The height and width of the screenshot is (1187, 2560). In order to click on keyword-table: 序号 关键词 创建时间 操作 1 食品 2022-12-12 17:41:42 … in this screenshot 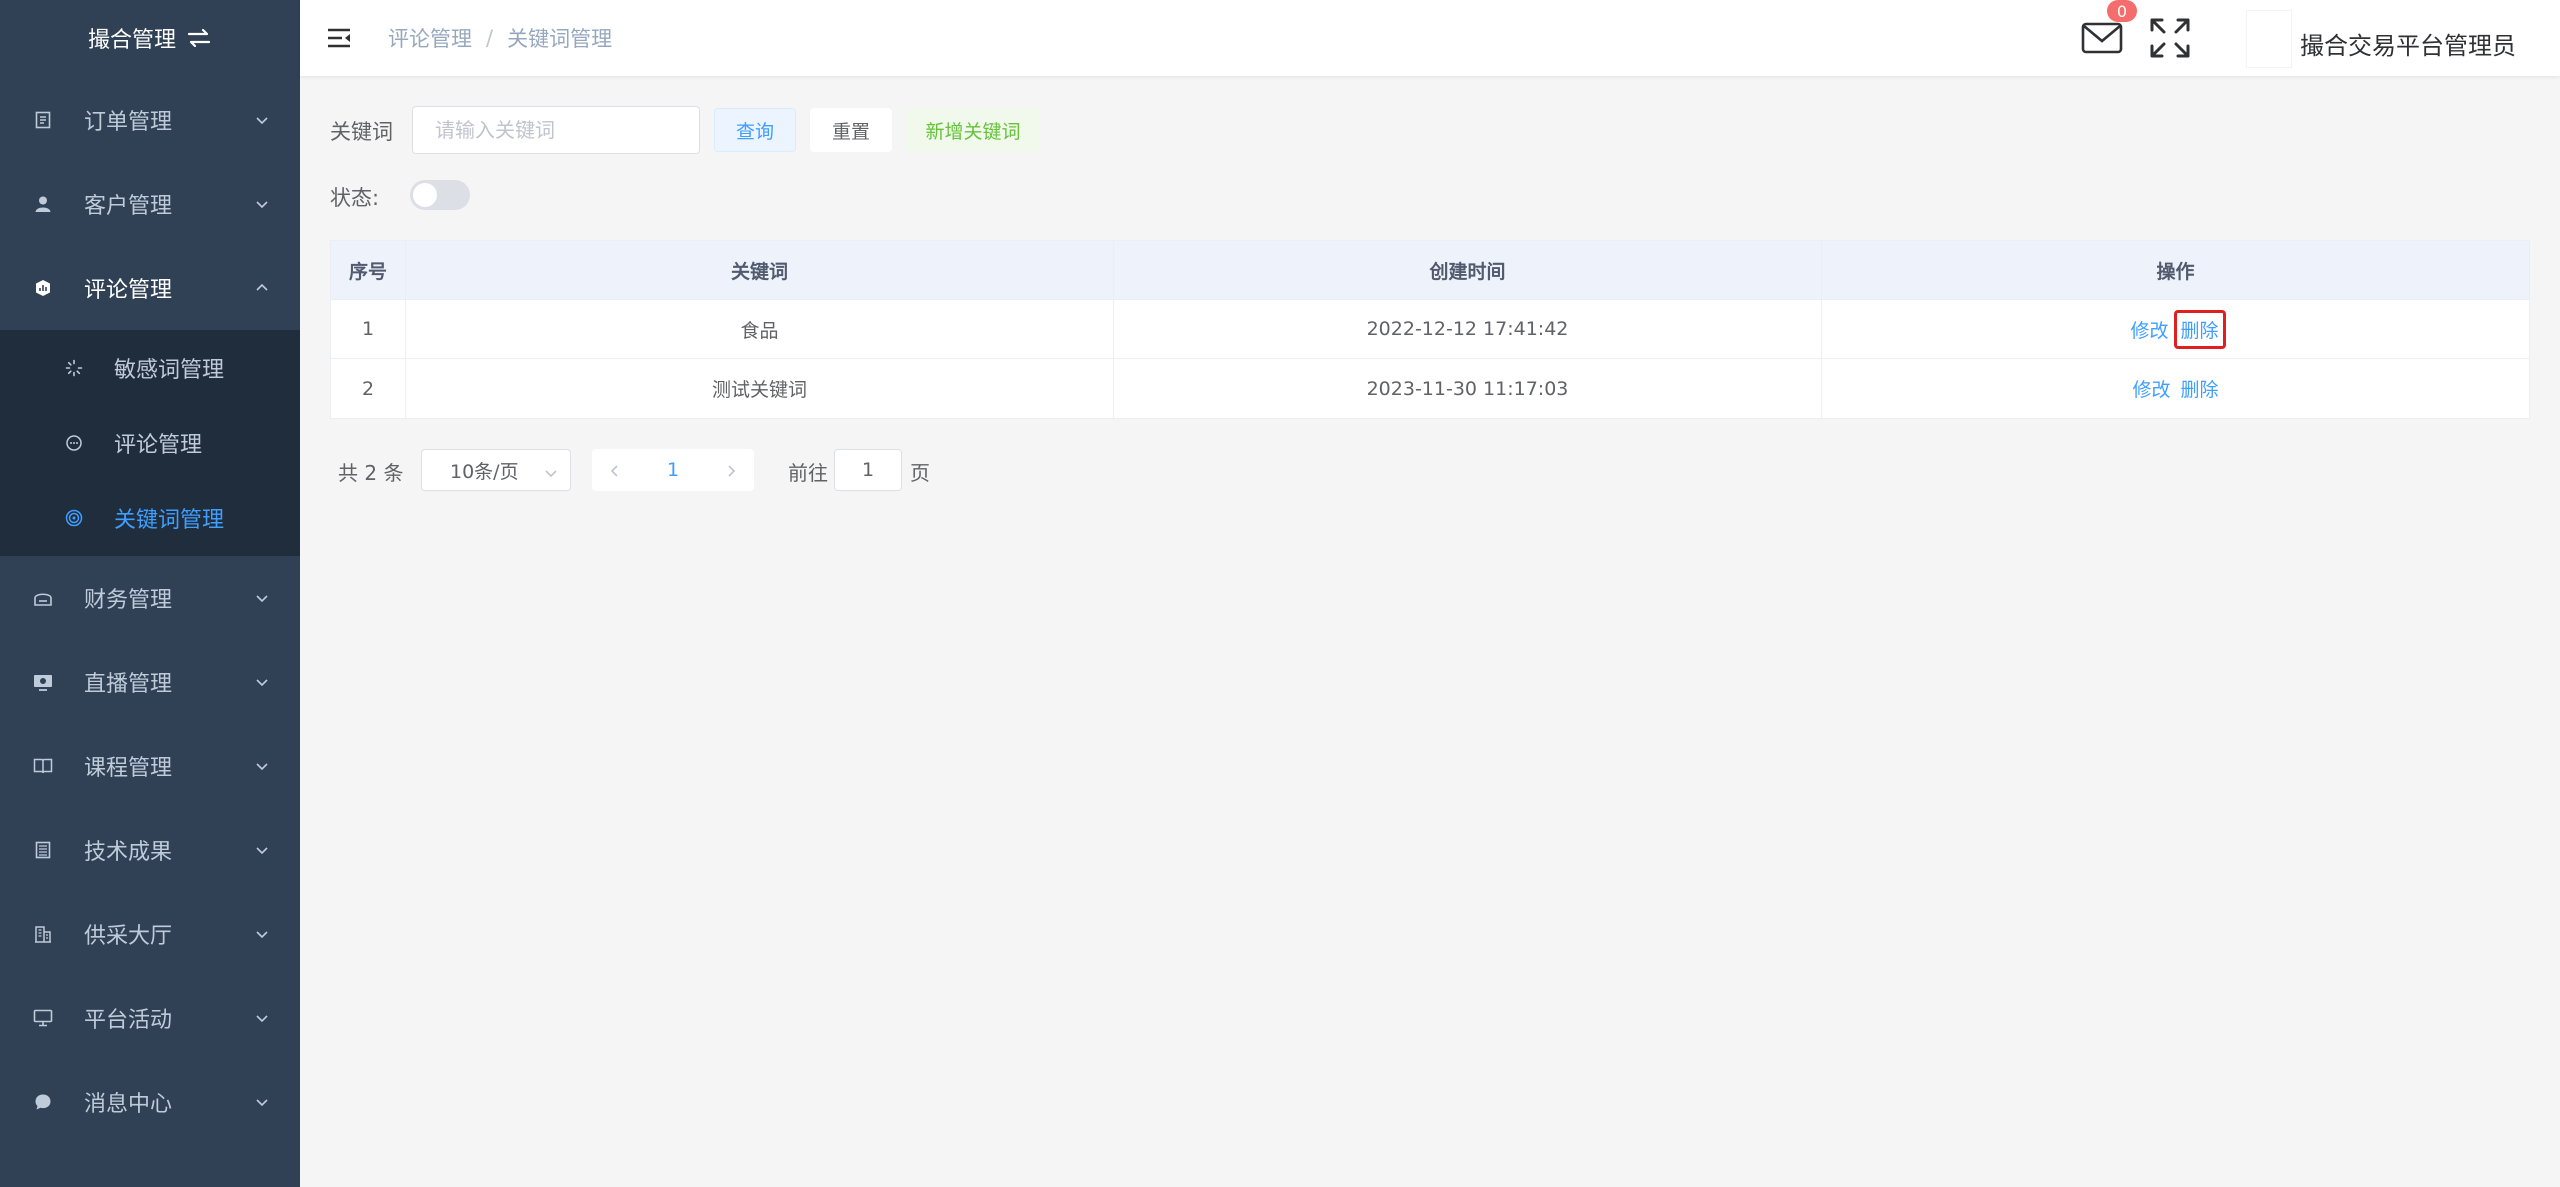, I will do `click(1430, 329)`.